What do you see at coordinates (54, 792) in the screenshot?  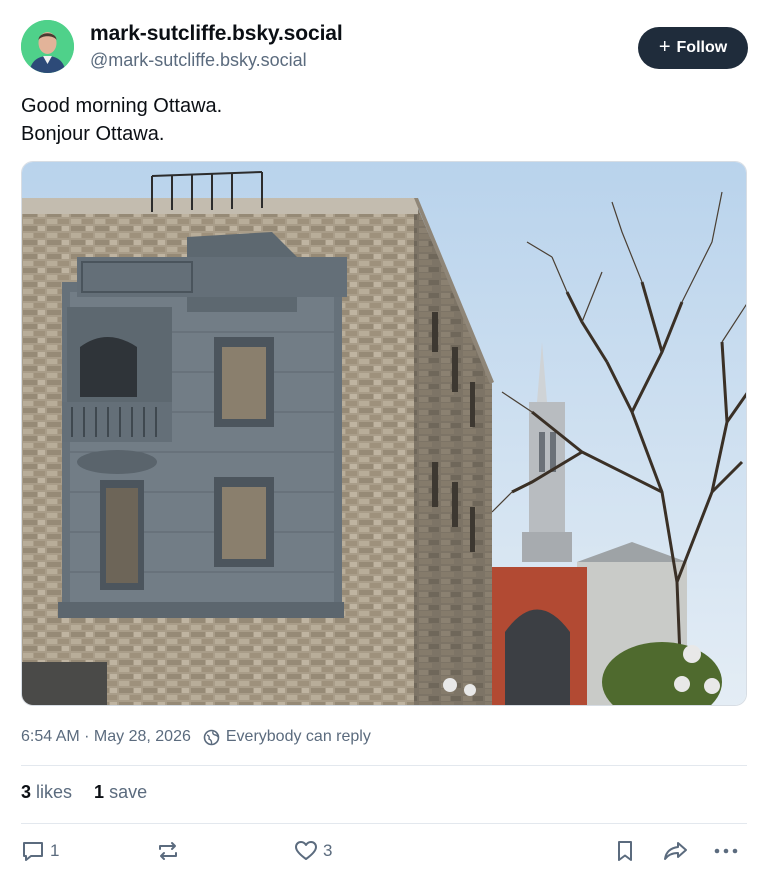 I see `likes-label: likes` at bounding box center [54, 792].